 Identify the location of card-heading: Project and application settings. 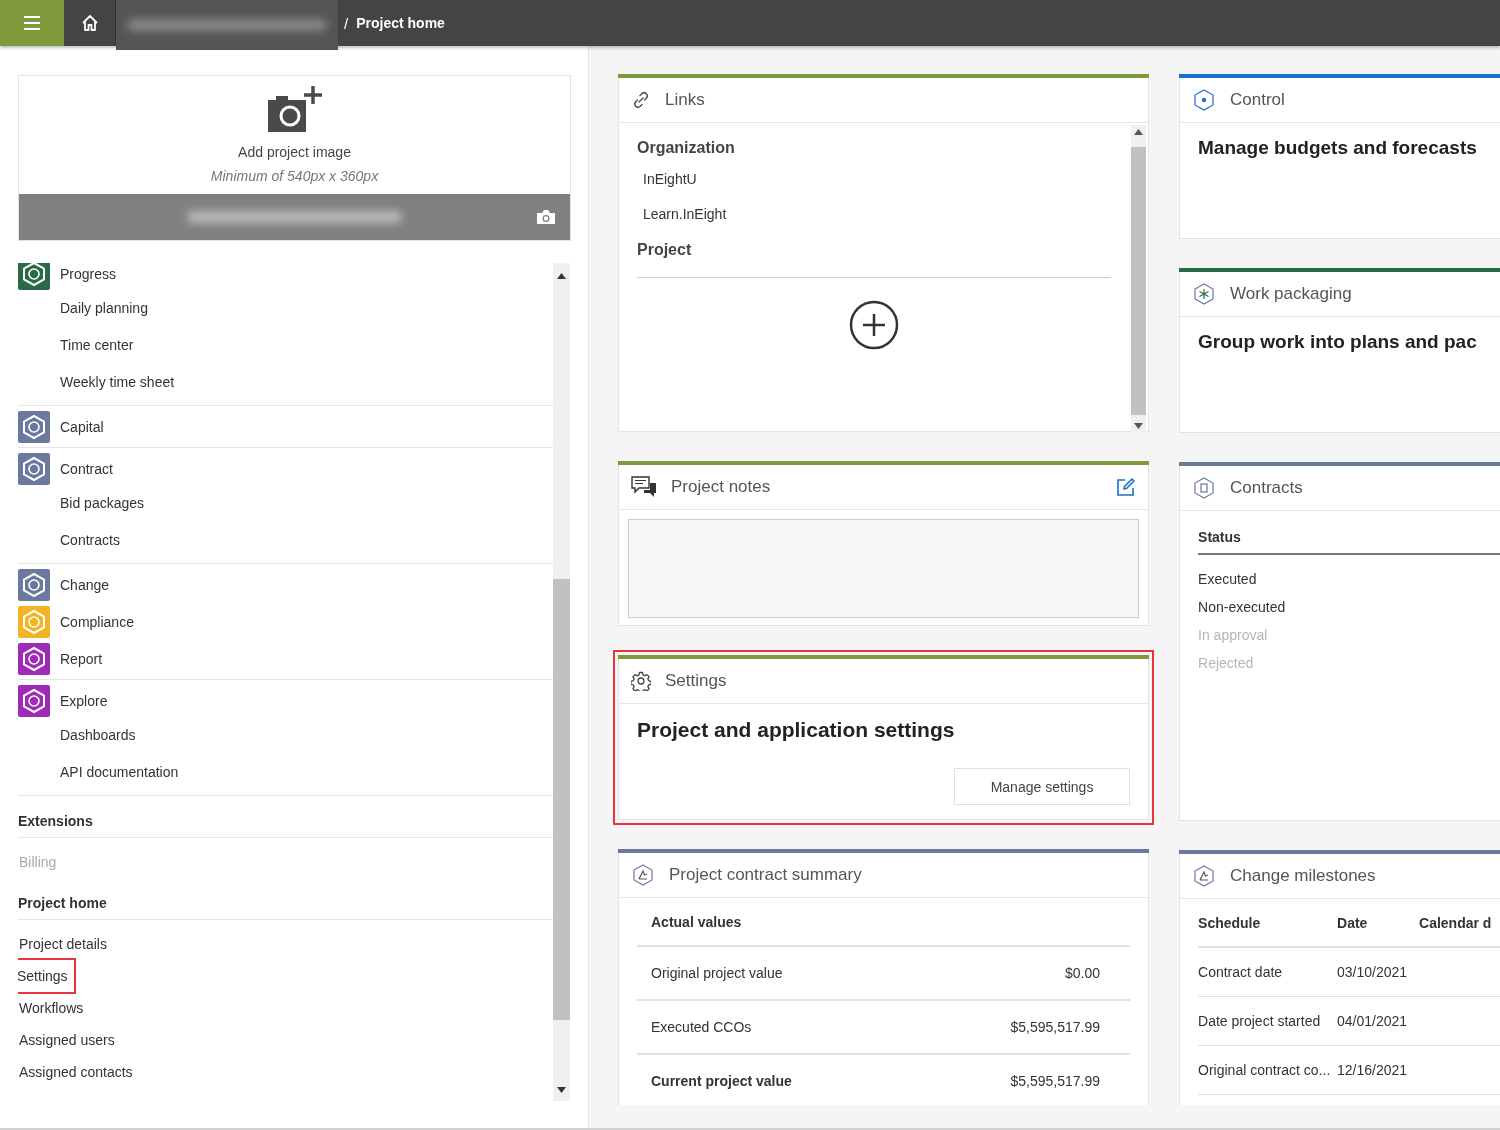
(796, 730).